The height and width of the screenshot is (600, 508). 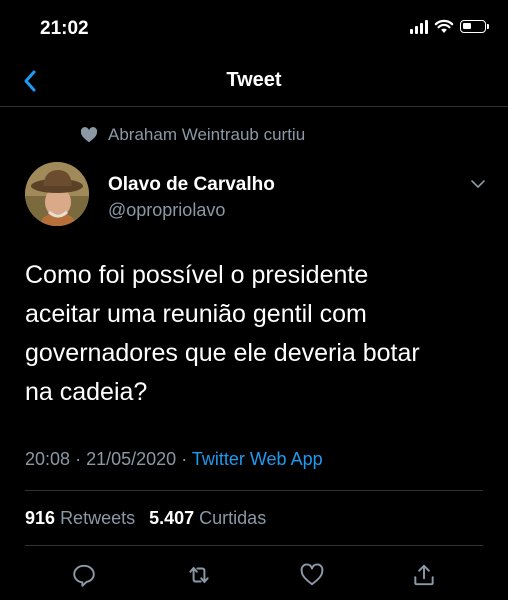 I want to click on likes-count: 5.407, so click(x=172, y=518).